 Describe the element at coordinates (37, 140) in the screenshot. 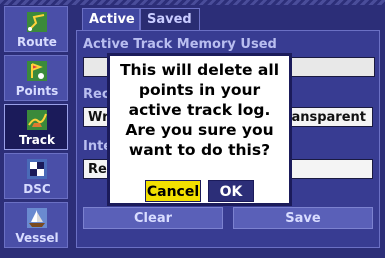

I see `sidebar-item-label: Track` at that location.